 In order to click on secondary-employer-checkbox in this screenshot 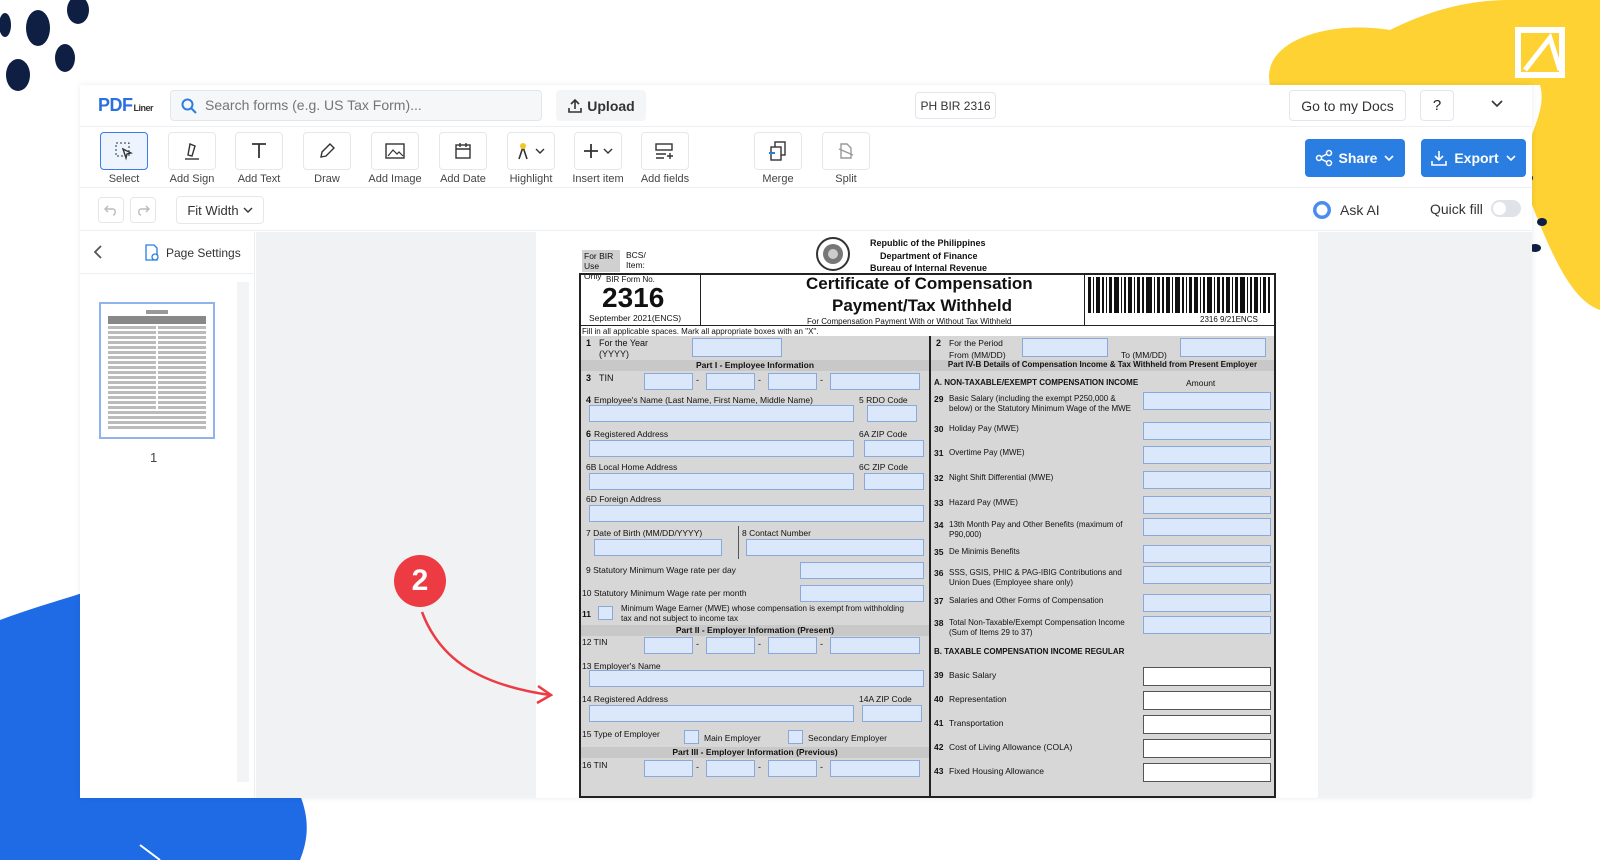, I will do `click(795, 737)`.